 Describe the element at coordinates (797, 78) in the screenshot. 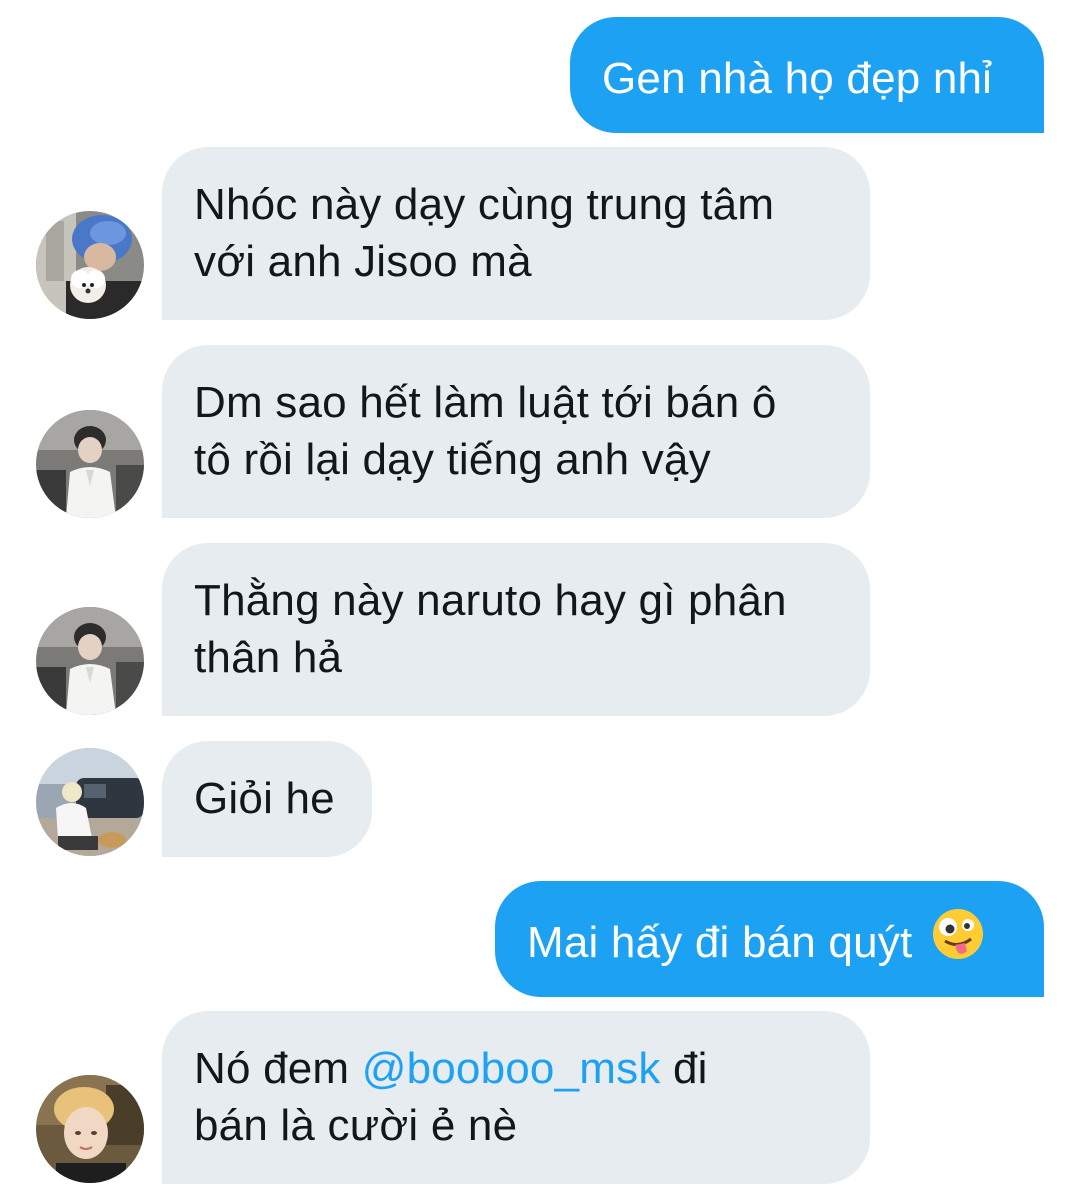

I see `message-text: Gen nhà họ đẹp nhỉ` at that location.